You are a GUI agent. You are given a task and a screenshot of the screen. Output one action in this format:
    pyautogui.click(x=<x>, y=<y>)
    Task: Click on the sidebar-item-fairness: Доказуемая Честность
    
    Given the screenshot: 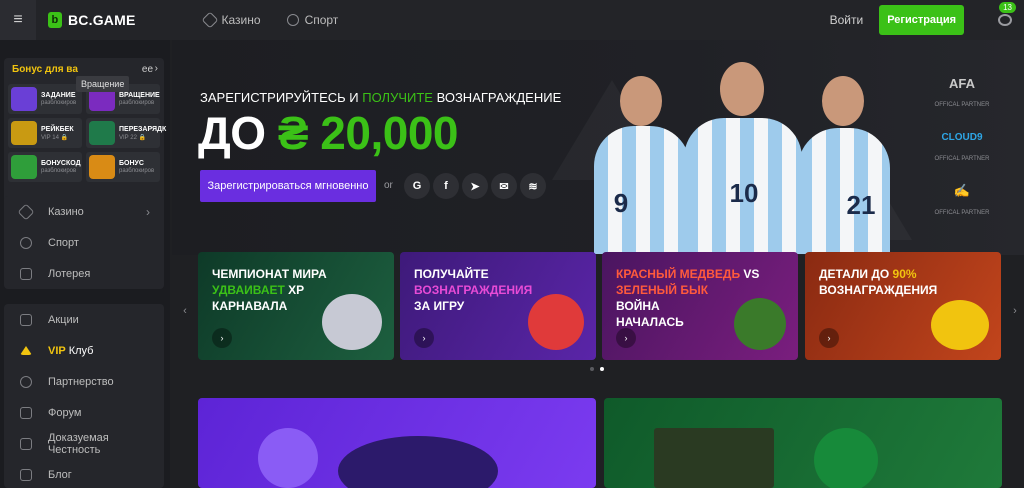 What is the action you would take?
    pyautogui.click(x=84, y=443)
    